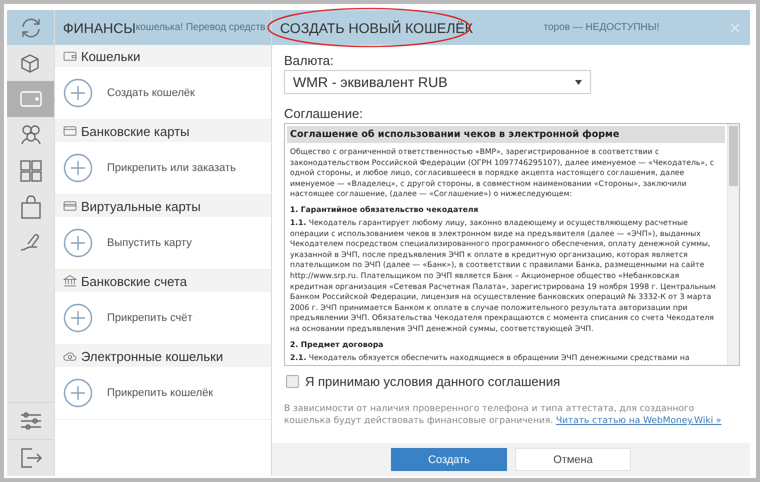  Describe the element at coordinates (437, 82) in the screenshot. I see `currency-dropdown: WMR - эквивалент RUB` at that location.